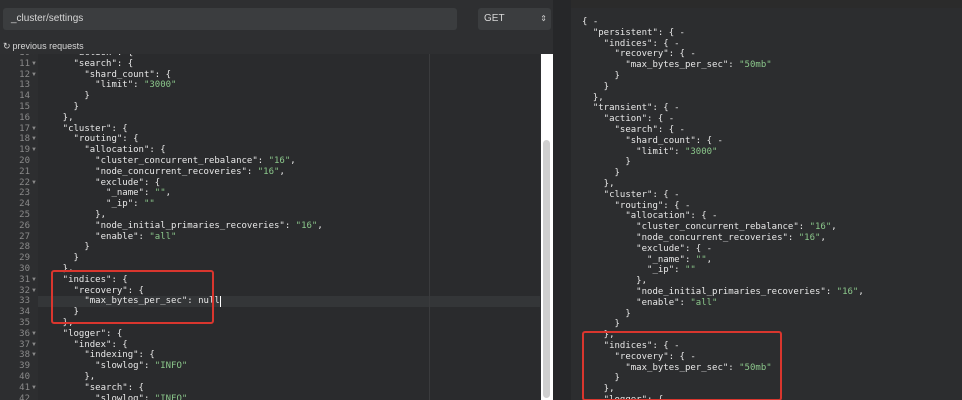 The width and height of the screenshot is (962, 400). I want to click on code-token: "shard_count": { -, so click(652, 140).